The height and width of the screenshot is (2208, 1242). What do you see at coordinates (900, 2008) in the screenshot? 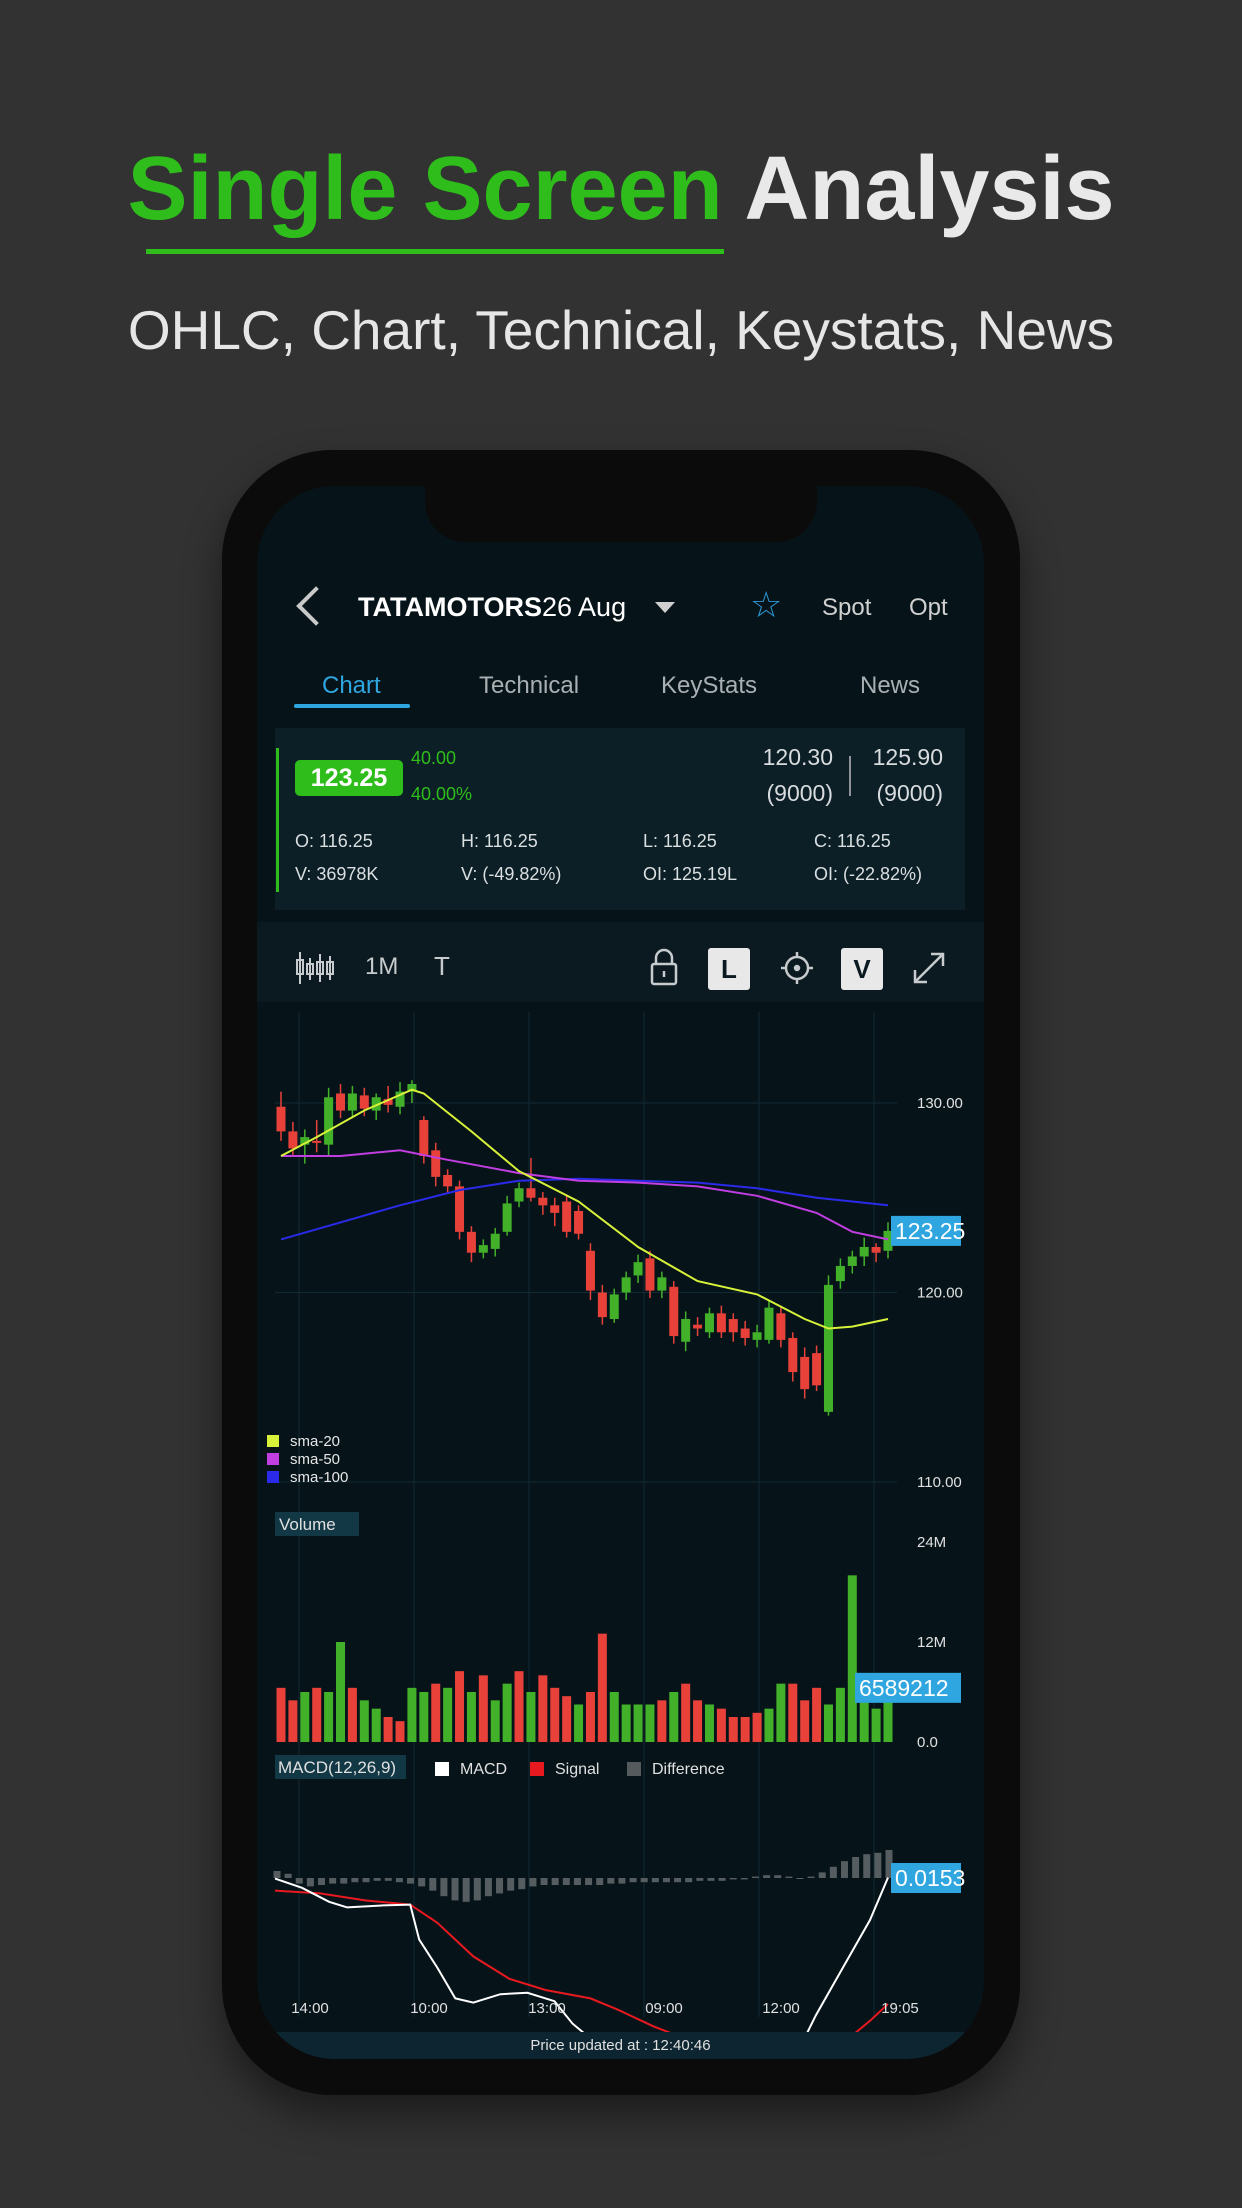
I see `time-axis-tick: 19:05` at bounding box center [900, 2008].